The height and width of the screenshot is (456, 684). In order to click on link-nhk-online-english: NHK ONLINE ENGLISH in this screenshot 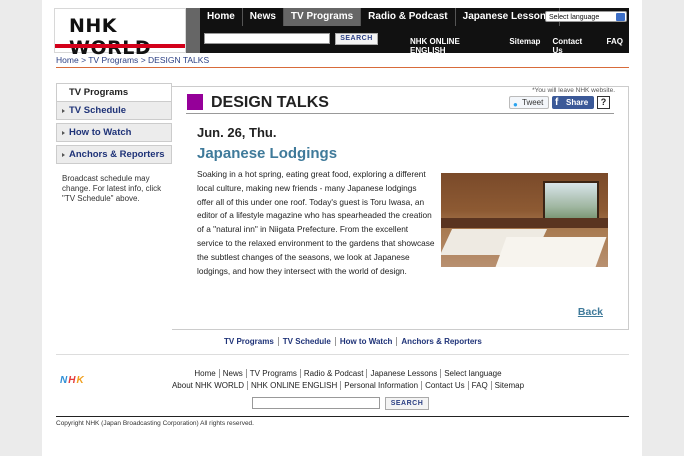, I will do `click(456, 46)`.